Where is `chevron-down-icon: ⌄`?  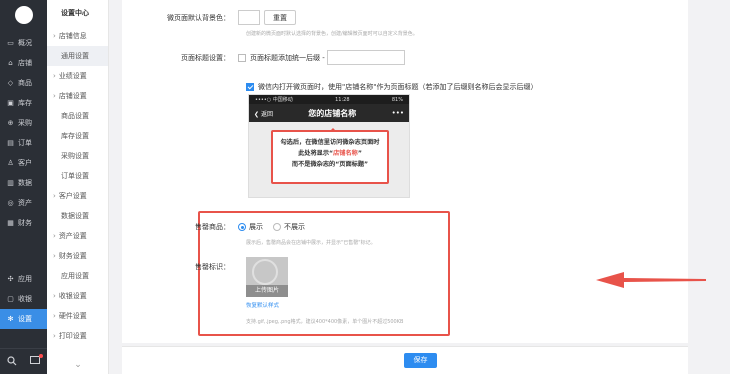
chevron-down-icon: ⌄ is located at coordinates (78, 365).